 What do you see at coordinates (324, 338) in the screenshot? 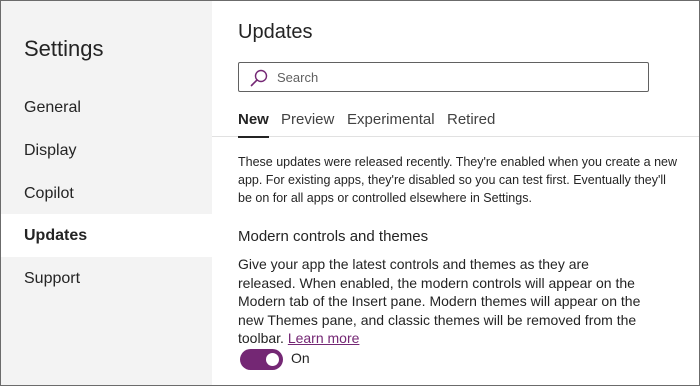
I see `learn-more-link: Learn more` at bounding box center [324, 338].